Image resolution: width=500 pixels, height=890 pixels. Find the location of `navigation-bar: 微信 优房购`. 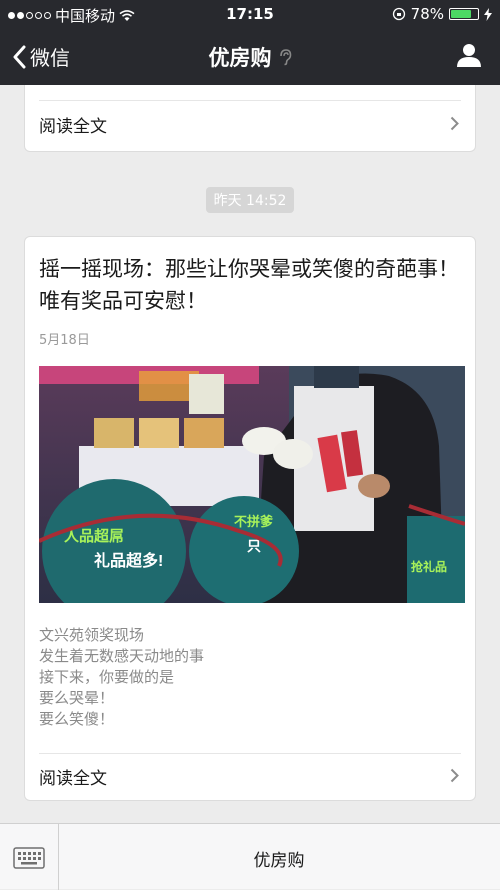

navigation-bar: 微信 优房购 is located at coordinates (250, 56).